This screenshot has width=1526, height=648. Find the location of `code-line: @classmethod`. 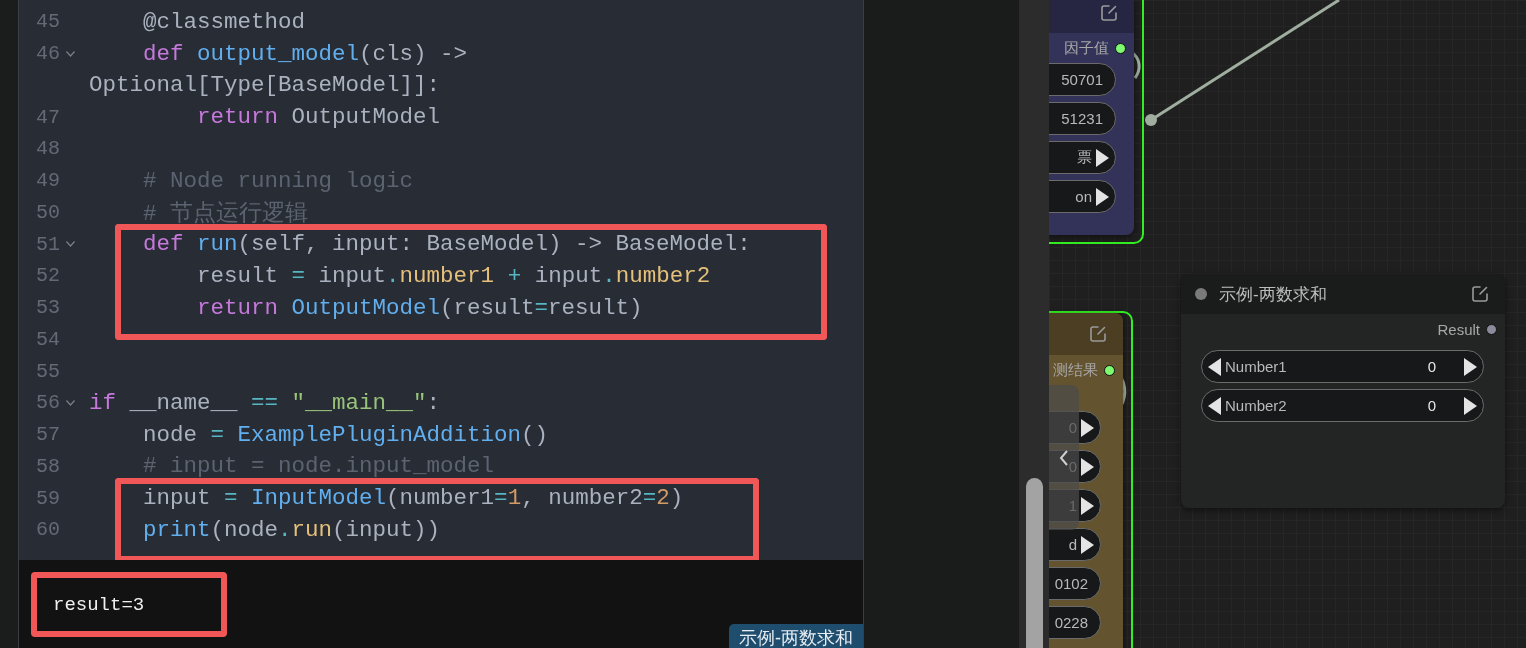

code-line: @classmethod is located at coordinates (224, 21).